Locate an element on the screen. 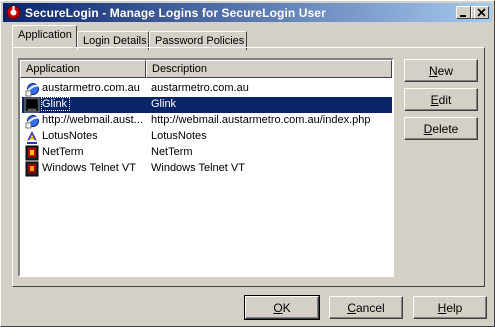 Image resolution: width=495 pixels, height=327 pixels. help-button: Help is located at coordinates (450, 307).